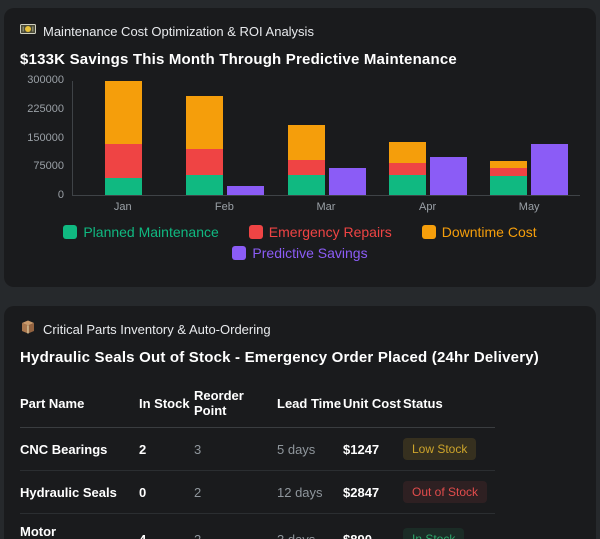 This screenshot has height=539, width=600. Describe the element at coordinates (529, 138) in the screenshot. I see `bar-group-may` at that location.